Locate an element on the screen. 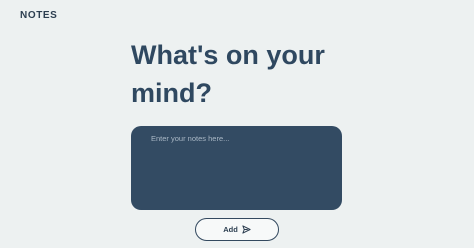 Image resolution: width=474 pixels, height=248 pixels. send-icon is located at coordinates (246, 229).